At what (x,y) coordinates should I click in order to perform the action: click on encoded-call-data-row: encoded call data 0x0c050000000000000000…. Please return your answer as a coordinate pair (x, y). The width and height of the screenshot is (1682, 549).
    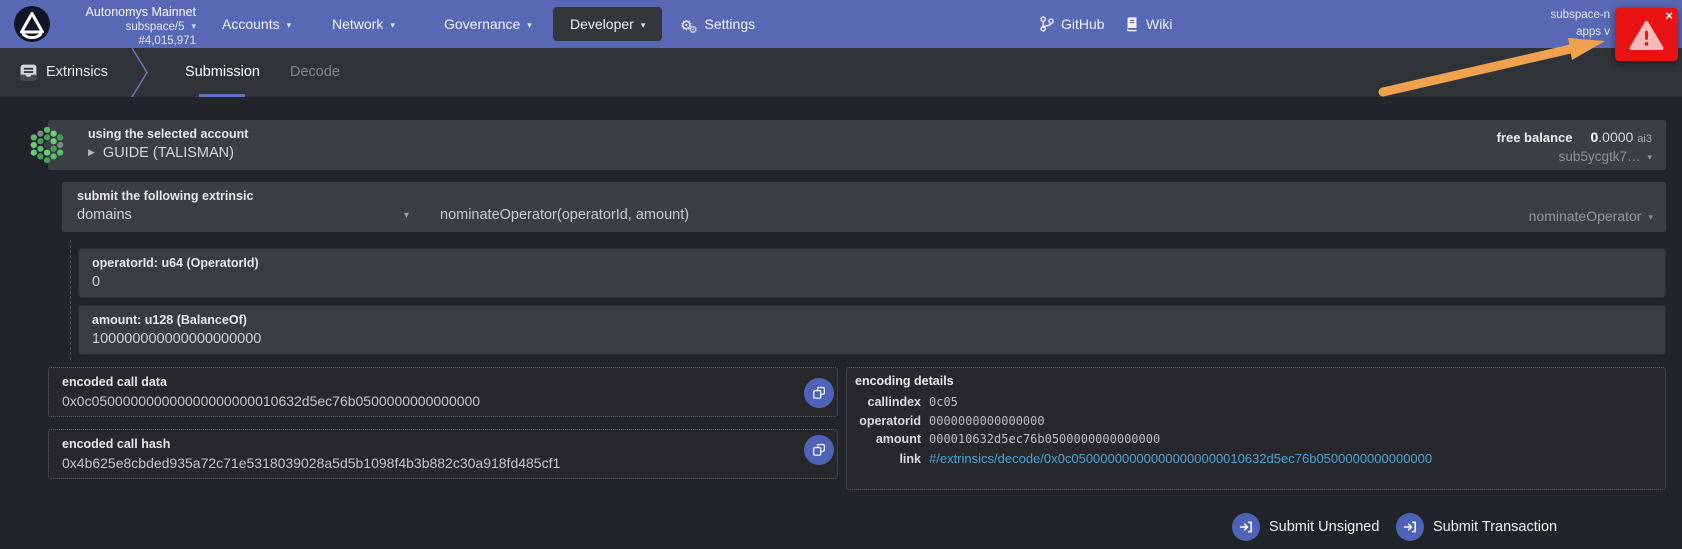
    Looking at the image, I should click on (443, 392).